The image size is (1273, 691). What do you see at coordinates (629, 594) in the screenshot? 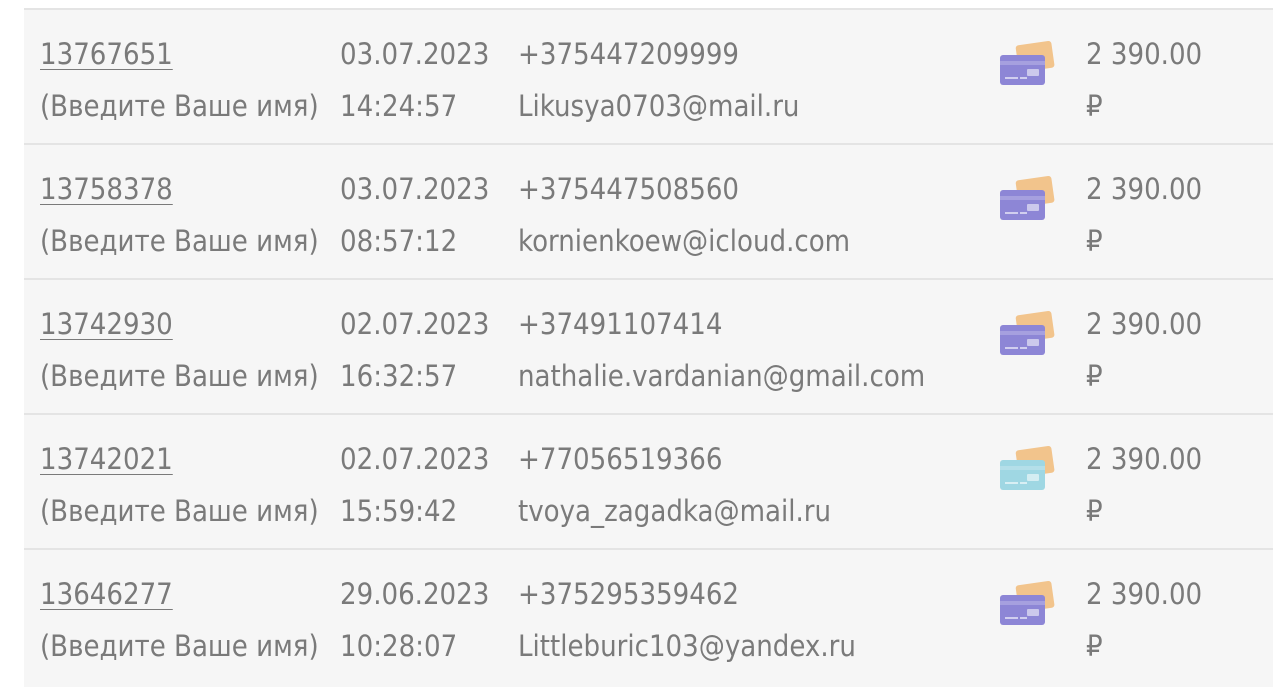
I see `customer-phone: +375295359462` at bounding box center [629, 594].